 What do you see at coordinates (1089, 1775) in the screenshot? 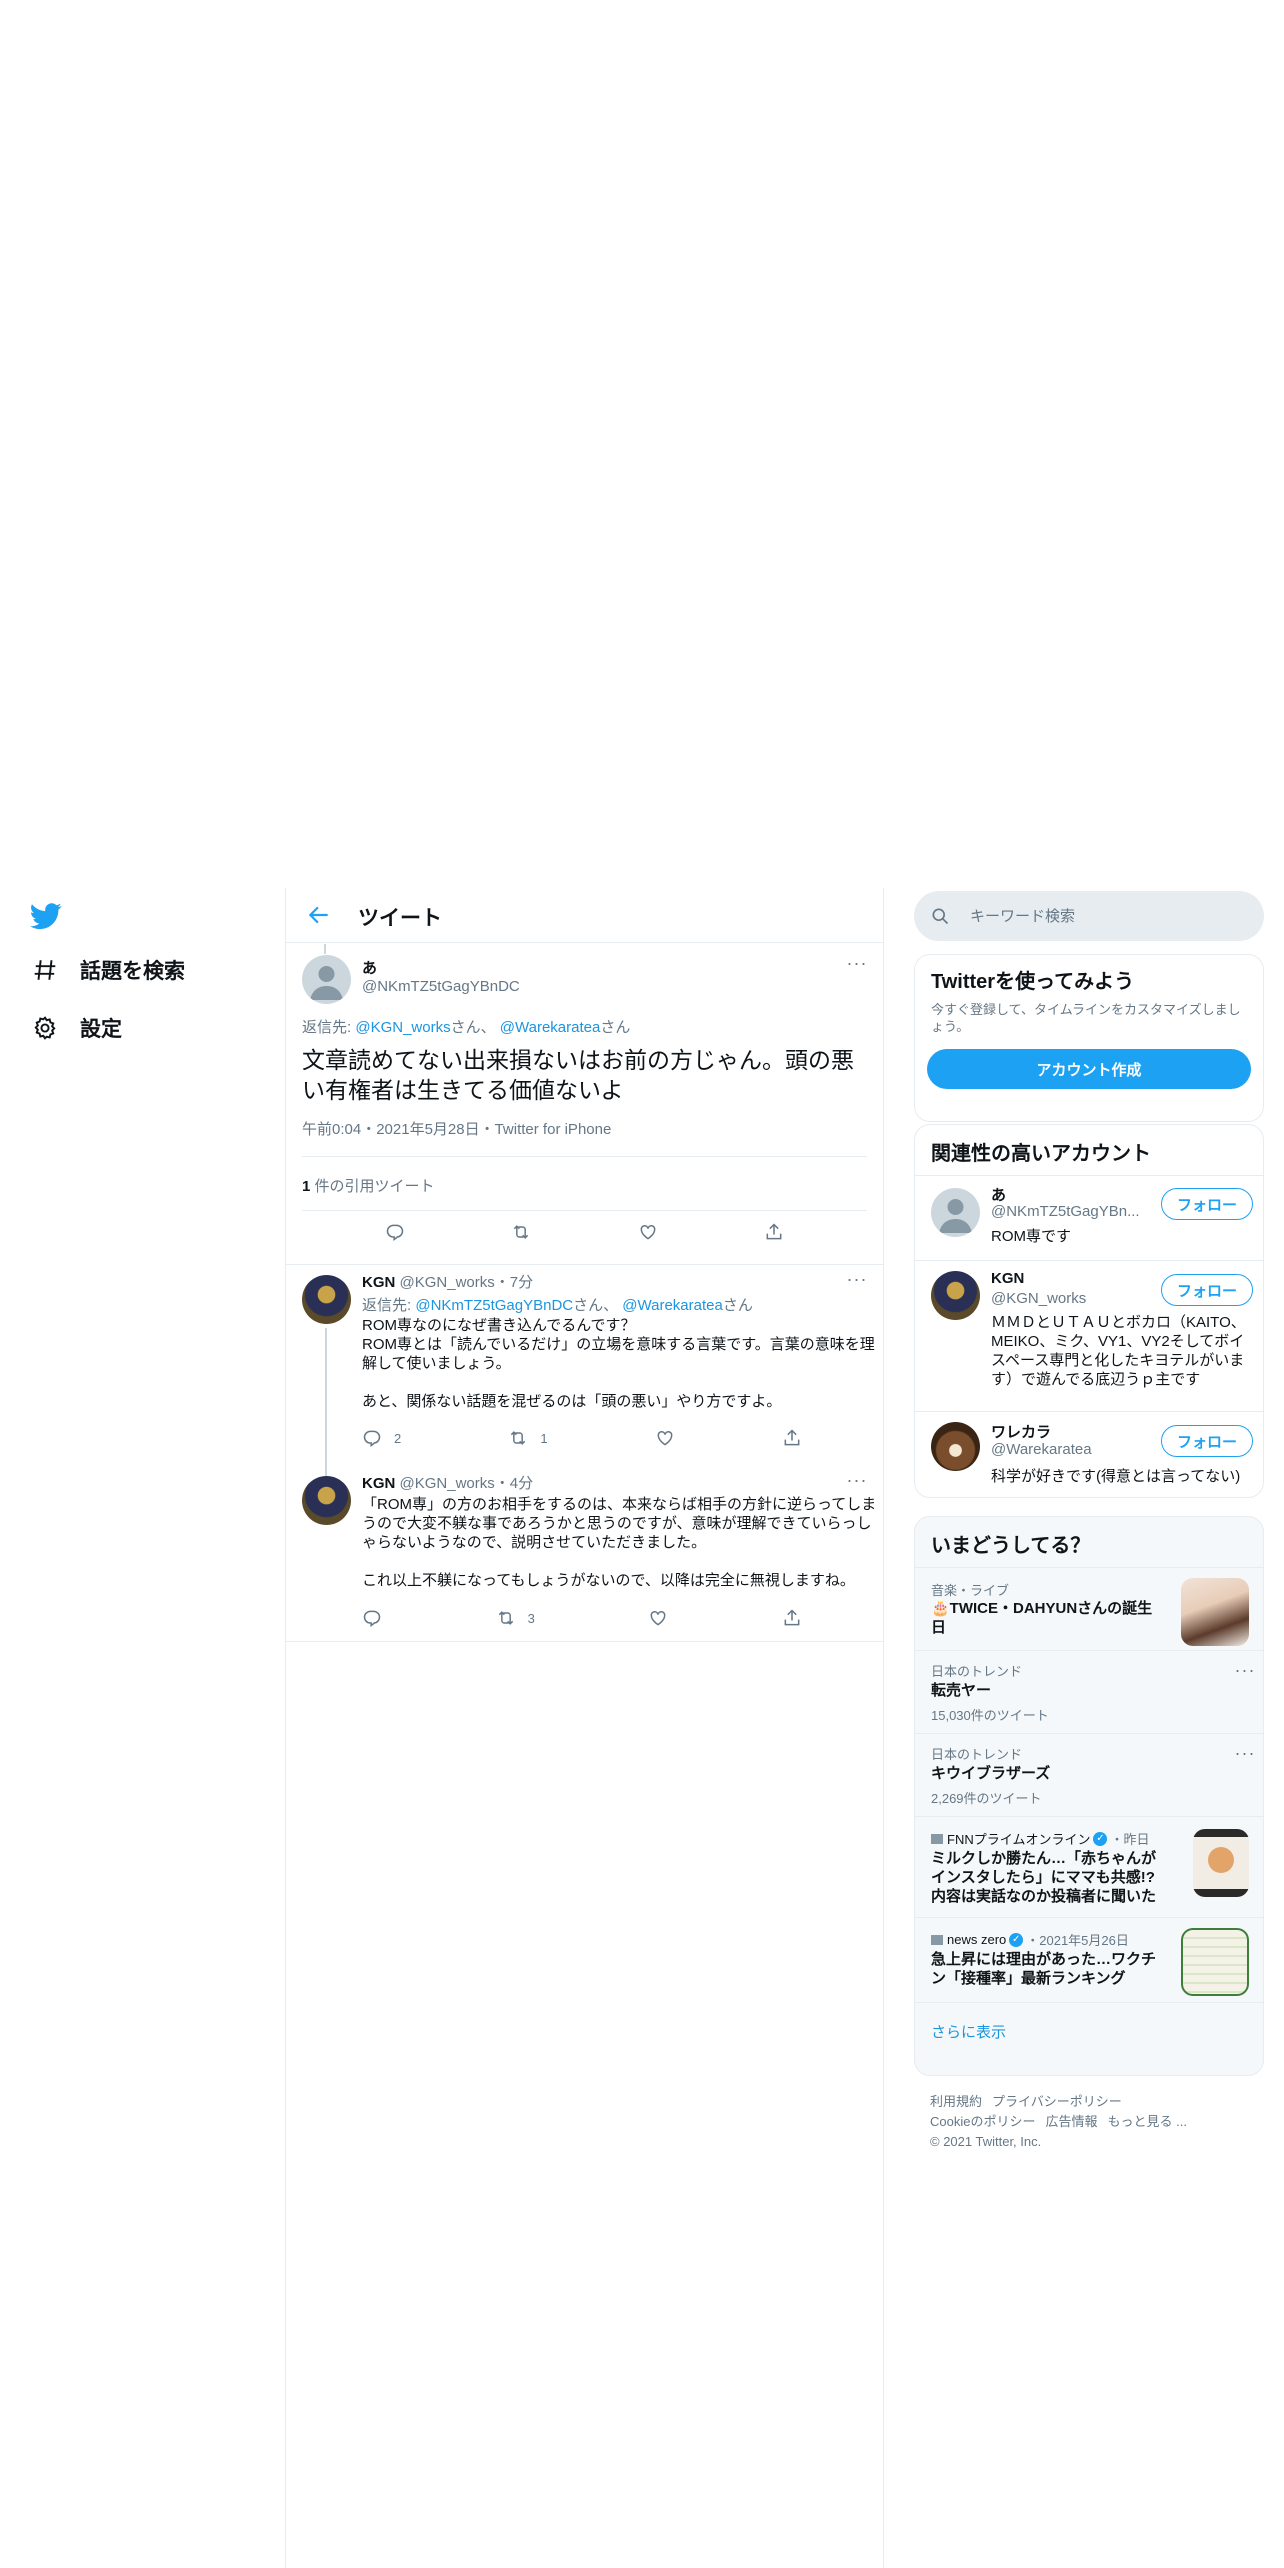
I see `trend-item: 日本のトレンド キウイブラザーズ 2,269件のツイート ···` at bounding box center [1089, 1775].